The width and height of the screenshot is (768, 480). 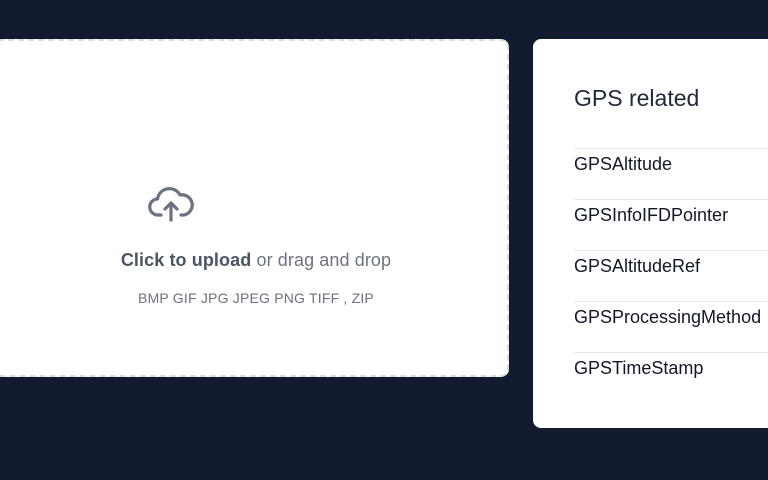 I want to click on upload-instruction: Click to upload or drag and drop, so click(x=265, y=260).